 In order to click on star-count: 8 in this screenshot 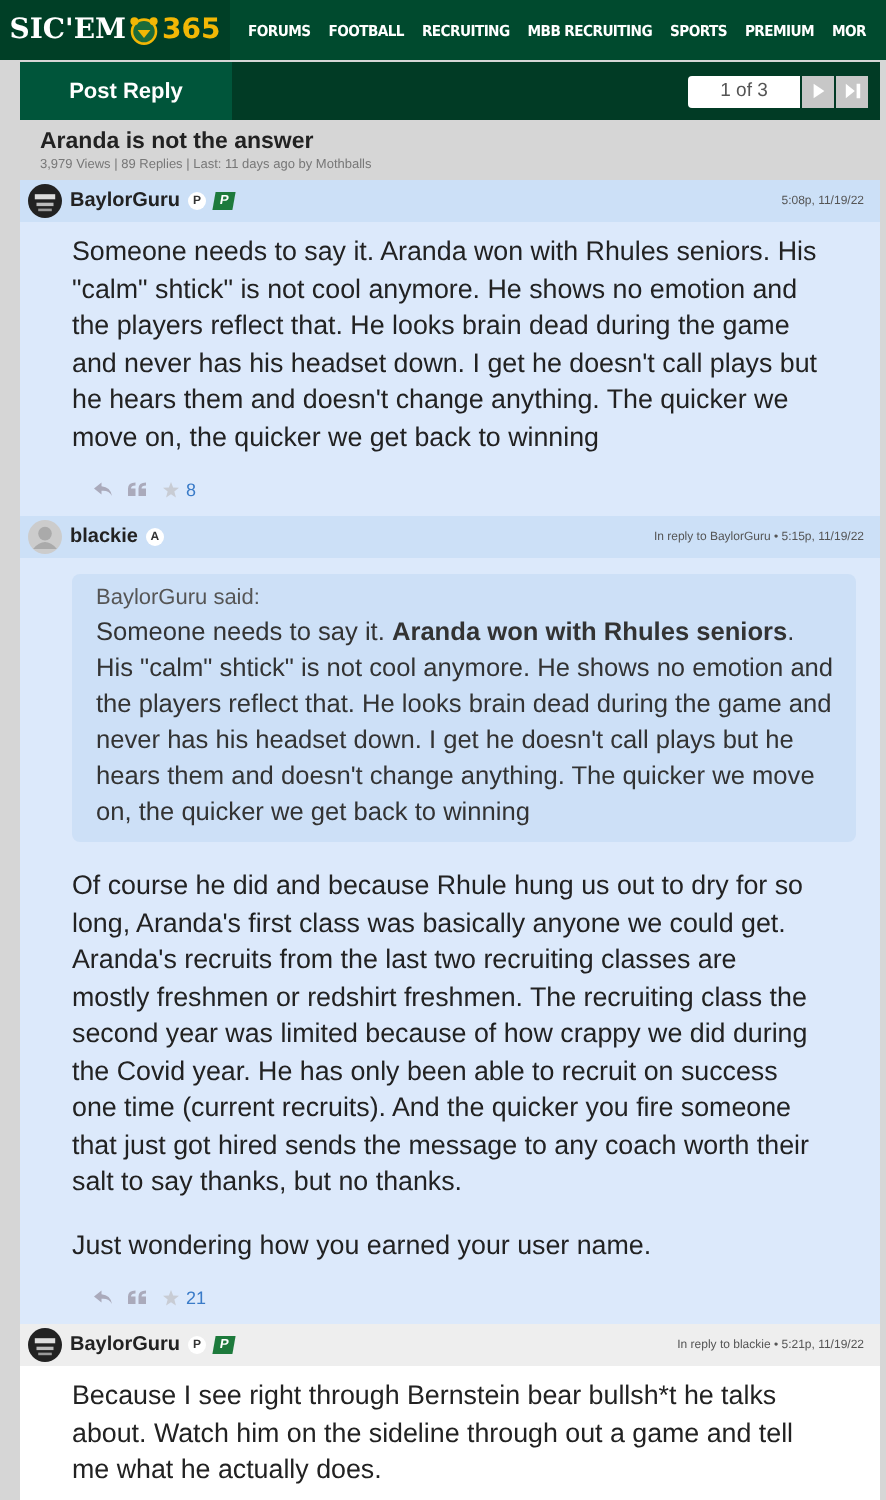, I will do `click(191, 490)`.